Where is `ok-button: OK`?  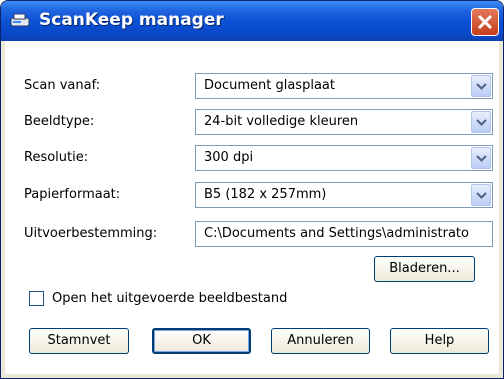
ok-button: OK is located at coordinates (201, 341).